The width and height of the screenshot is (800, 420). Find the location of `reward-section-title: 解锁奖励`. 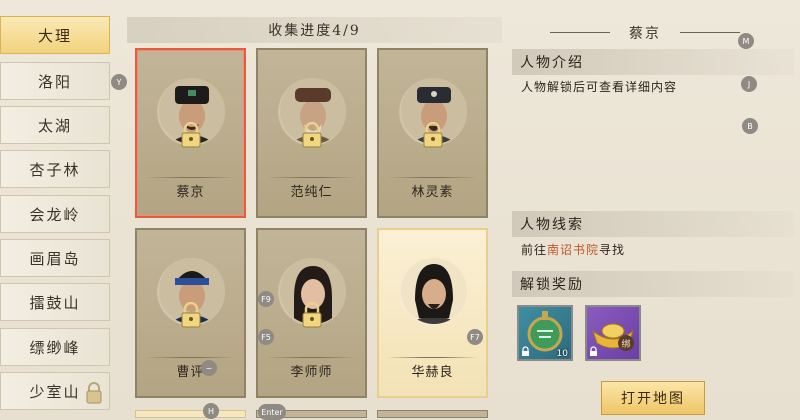

reward-section-title: 解锁奖励 is located at coordinates (653, 284).